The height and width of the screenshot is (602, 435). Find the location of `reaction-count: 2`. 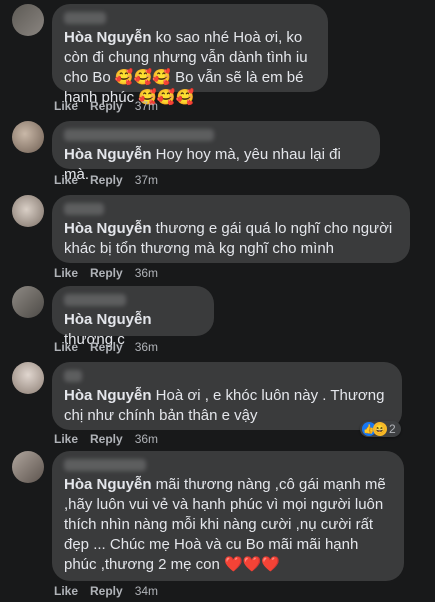

reaction-count: 2 is located at coordinates (392, 429).